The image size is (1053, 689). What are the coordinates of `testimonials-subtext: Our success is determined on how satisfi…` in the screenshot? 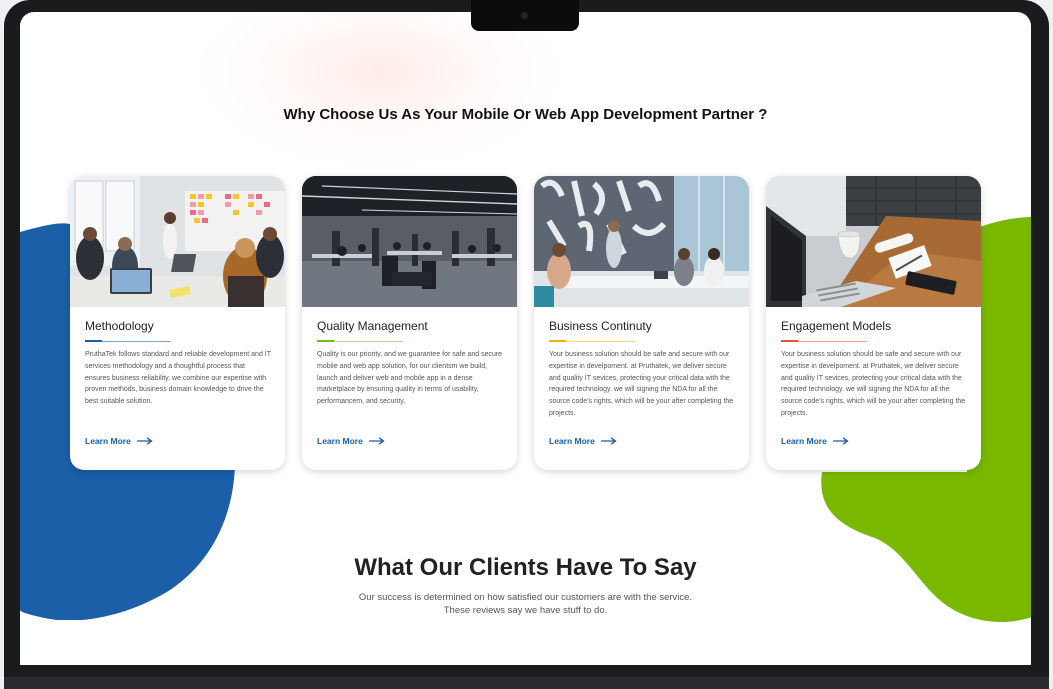 It's located at (525, 604).